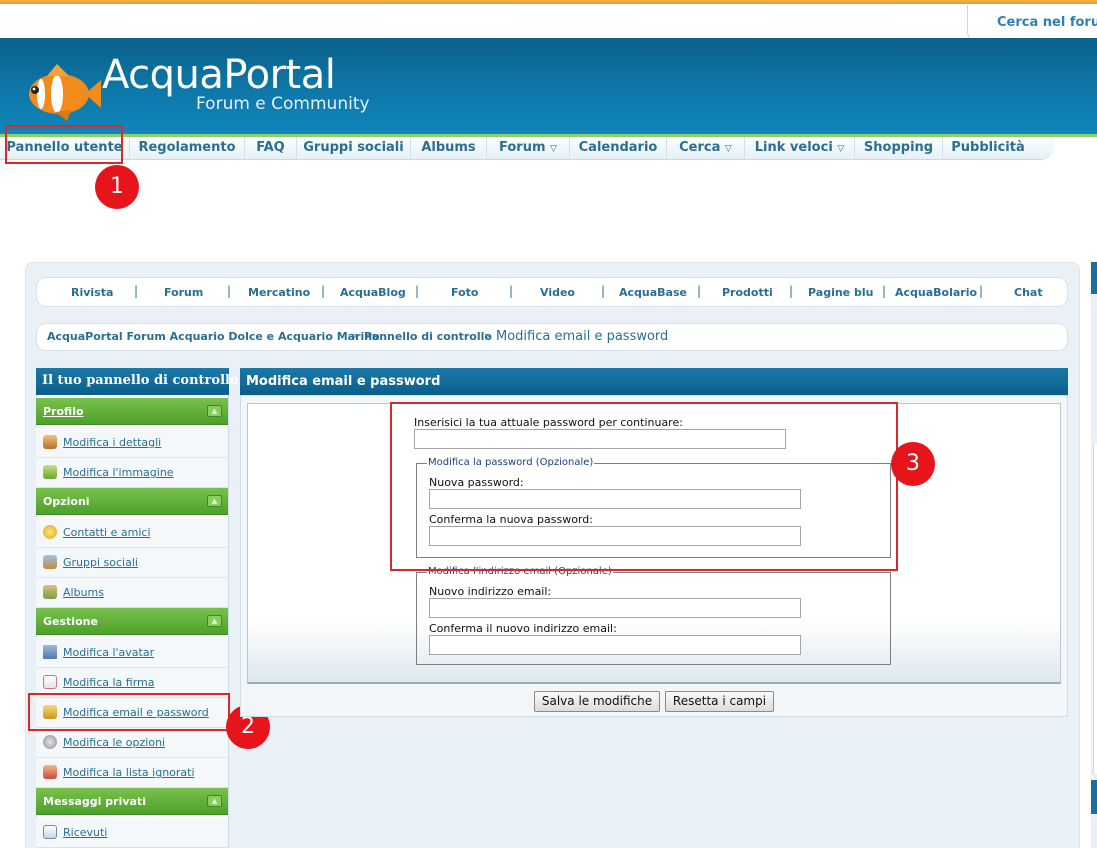 The height and width of the screenshot is (848, 1097). I want to click on sidebar-item-gruppi-sociali: Gruppi sociali, so click(132, 563).